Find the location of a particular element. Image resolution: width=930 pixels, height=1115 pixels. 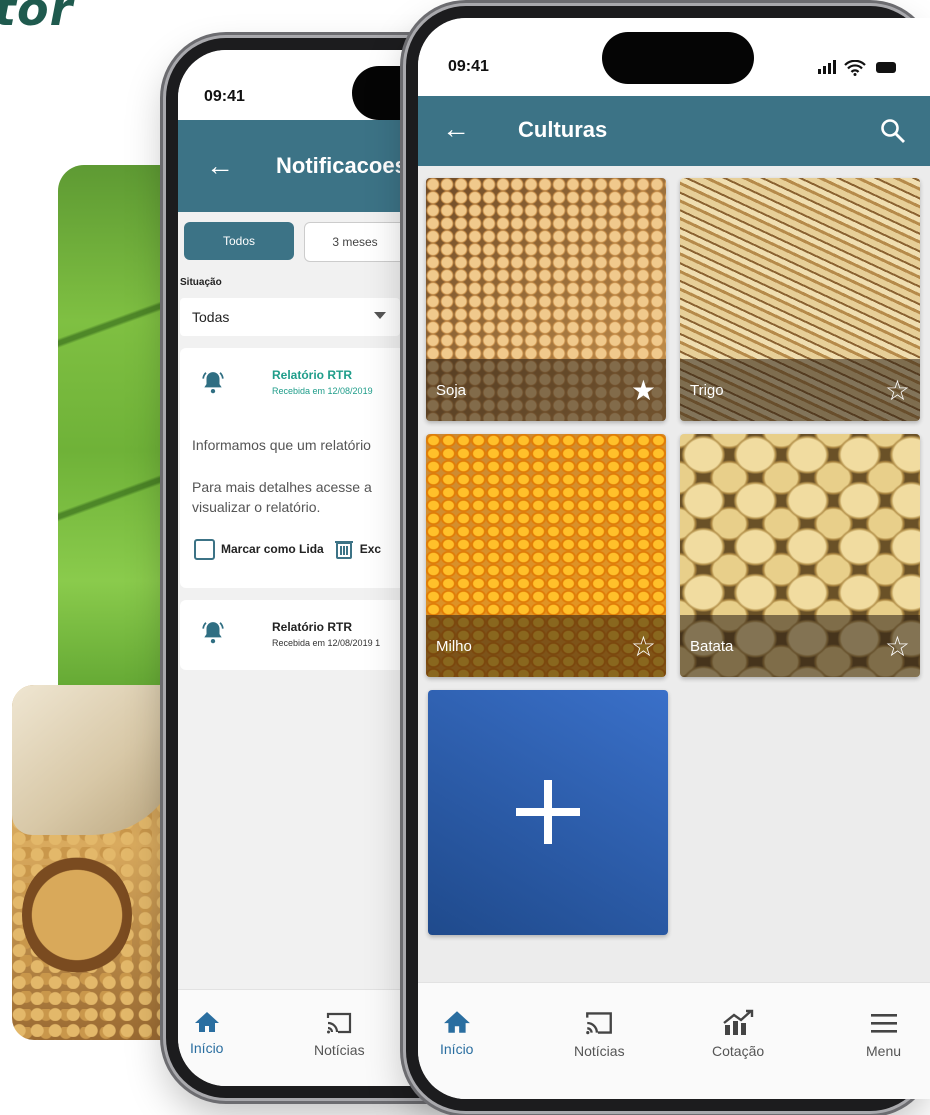

filter-three-months-button: 3 meses is located at coordinates (355, 242).